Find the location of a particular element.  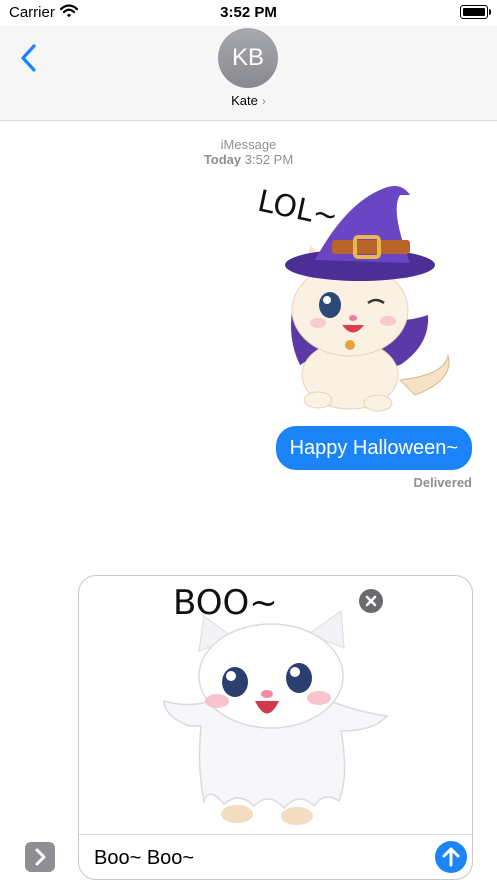

contact-name: Kate is located at coordinates (244, 100).